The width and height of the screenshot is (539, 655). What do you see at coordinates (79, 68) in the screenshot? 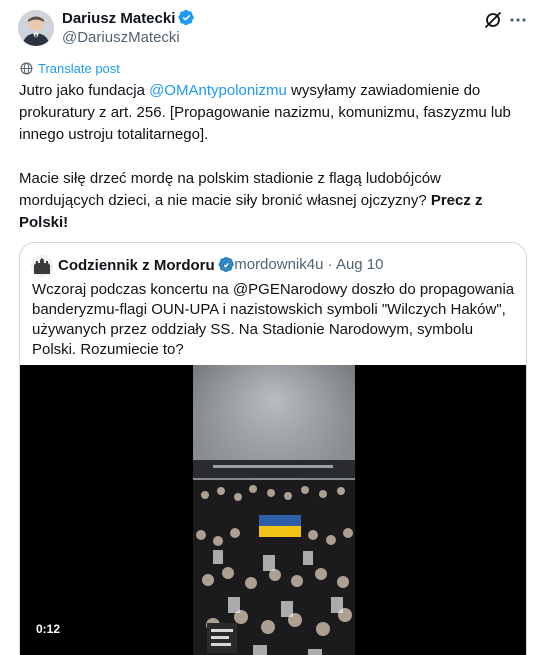
I see `translate-post-label: Translate post` at bounding box center [79, 68].